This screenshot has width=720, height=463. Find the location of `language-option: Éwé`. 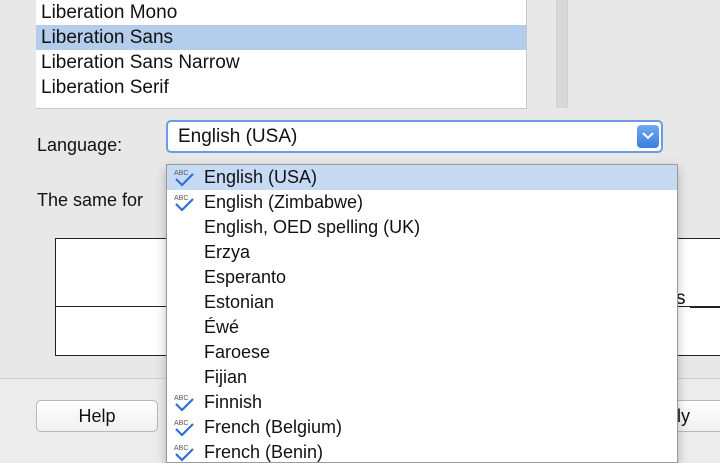

language-option: Éwé is located at coordinates (422, 327).